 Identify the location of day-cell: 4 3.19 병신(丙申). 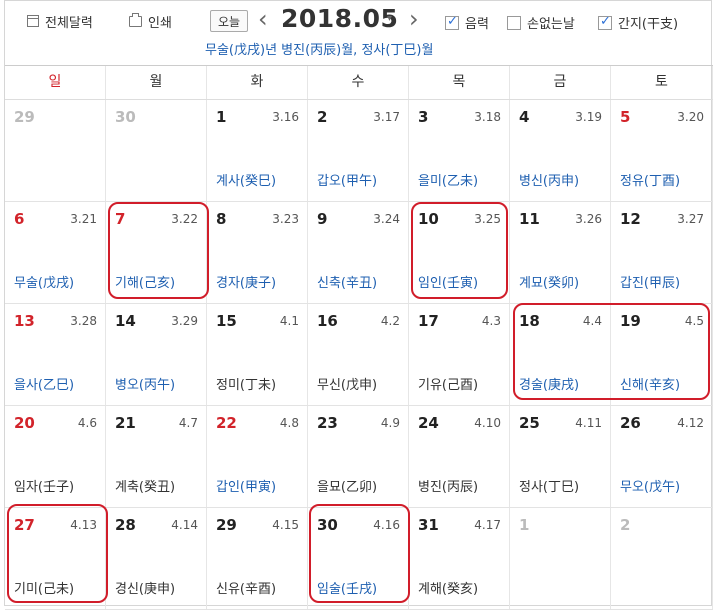
(560, 150).